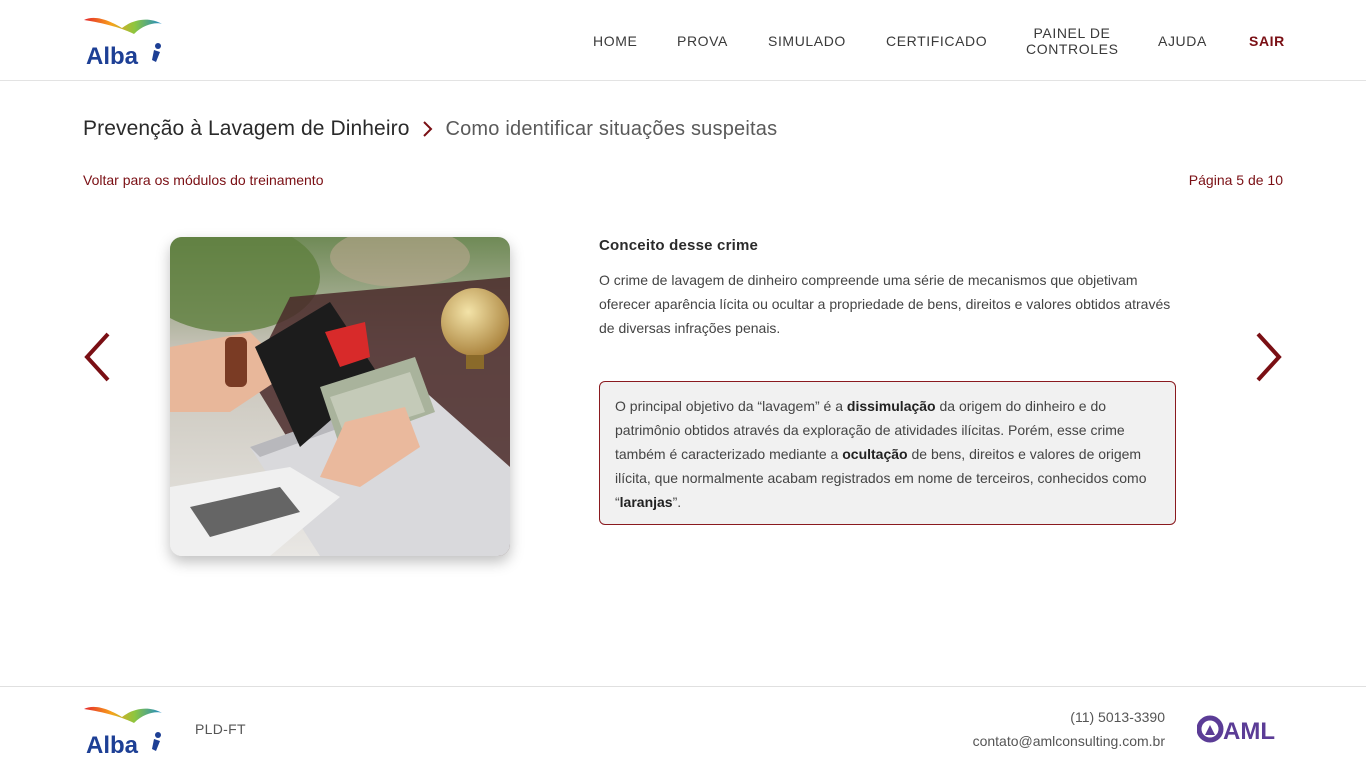 The width and height of the screenshot is (1366, 768). Describe the element at coordinates (807, 41) in the screenshot. I see `nav-simulado: SIMULADO` at that location.